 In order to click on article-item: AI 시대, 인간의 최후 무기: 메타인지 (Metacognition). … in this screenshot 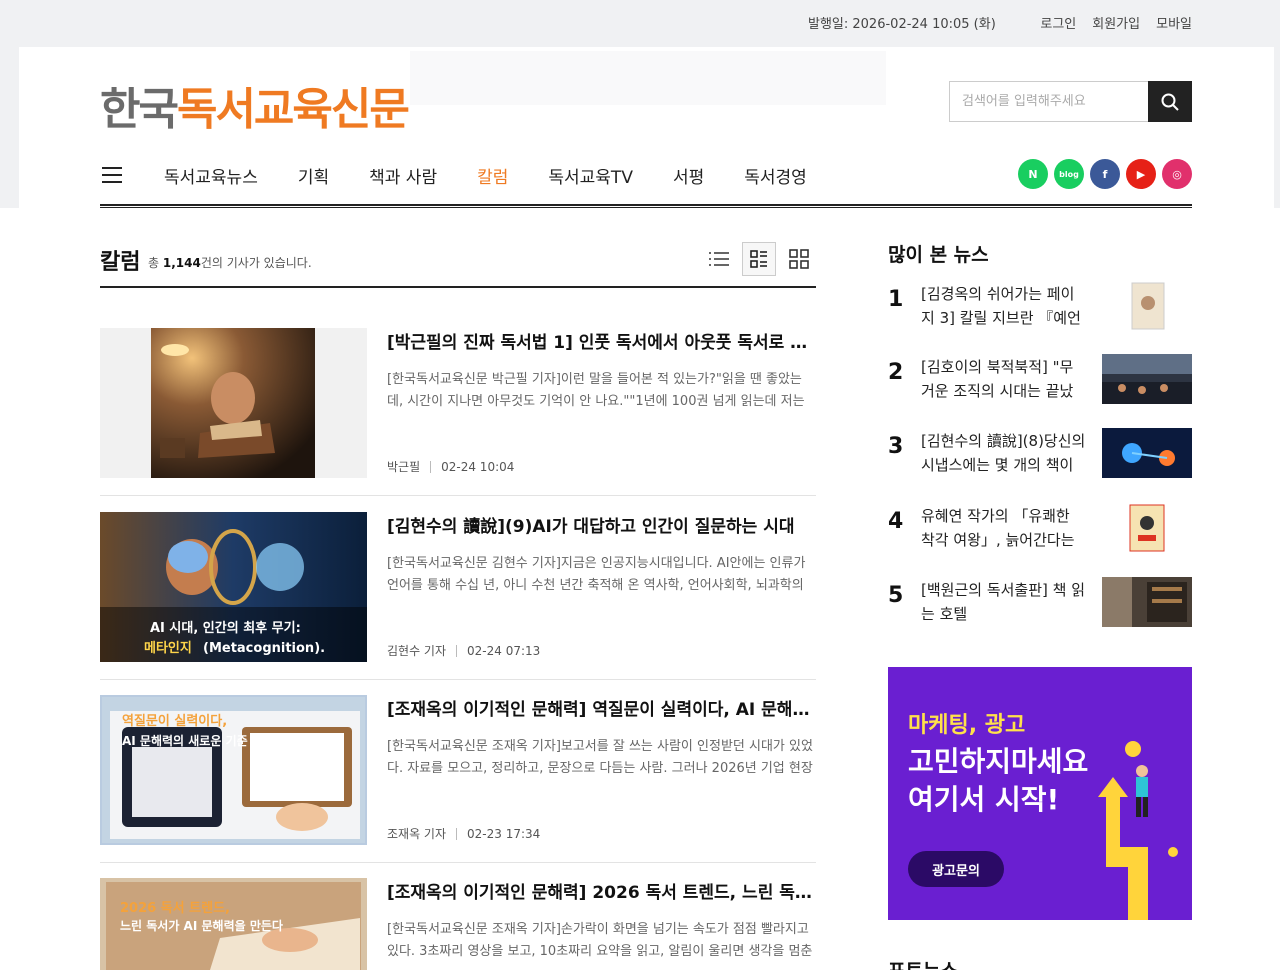, I will do `click(458, 596)`.